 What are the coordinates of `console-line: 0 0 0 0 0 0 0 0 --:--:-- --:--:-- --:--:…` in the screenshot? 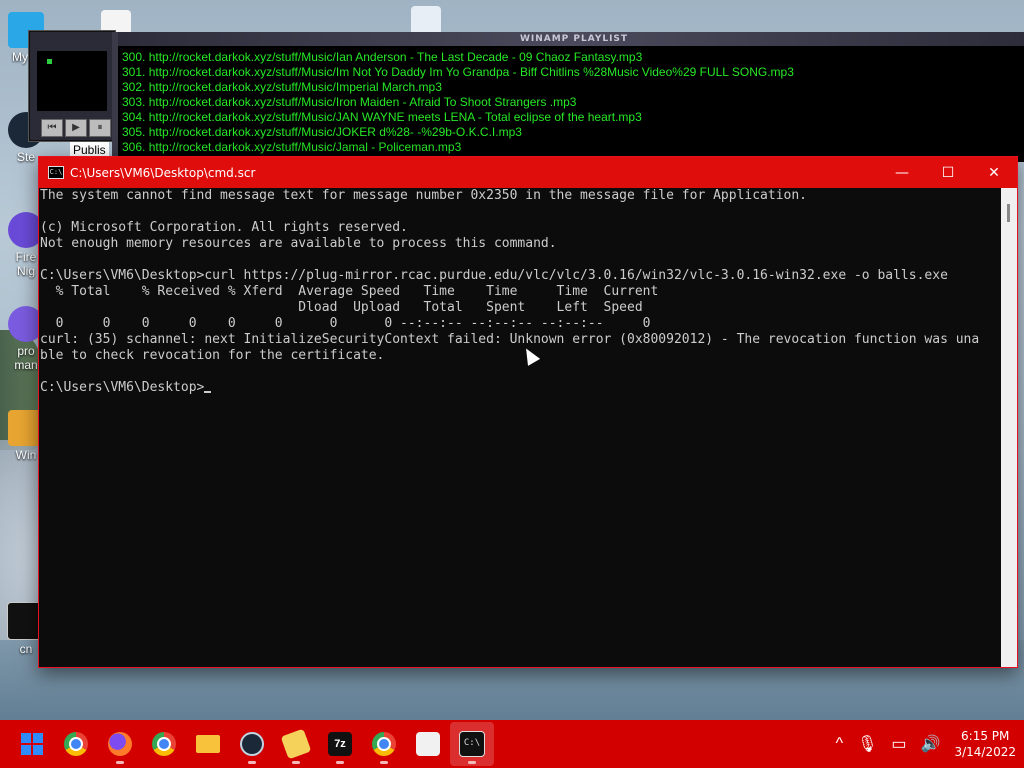 It's located at (345, 323).